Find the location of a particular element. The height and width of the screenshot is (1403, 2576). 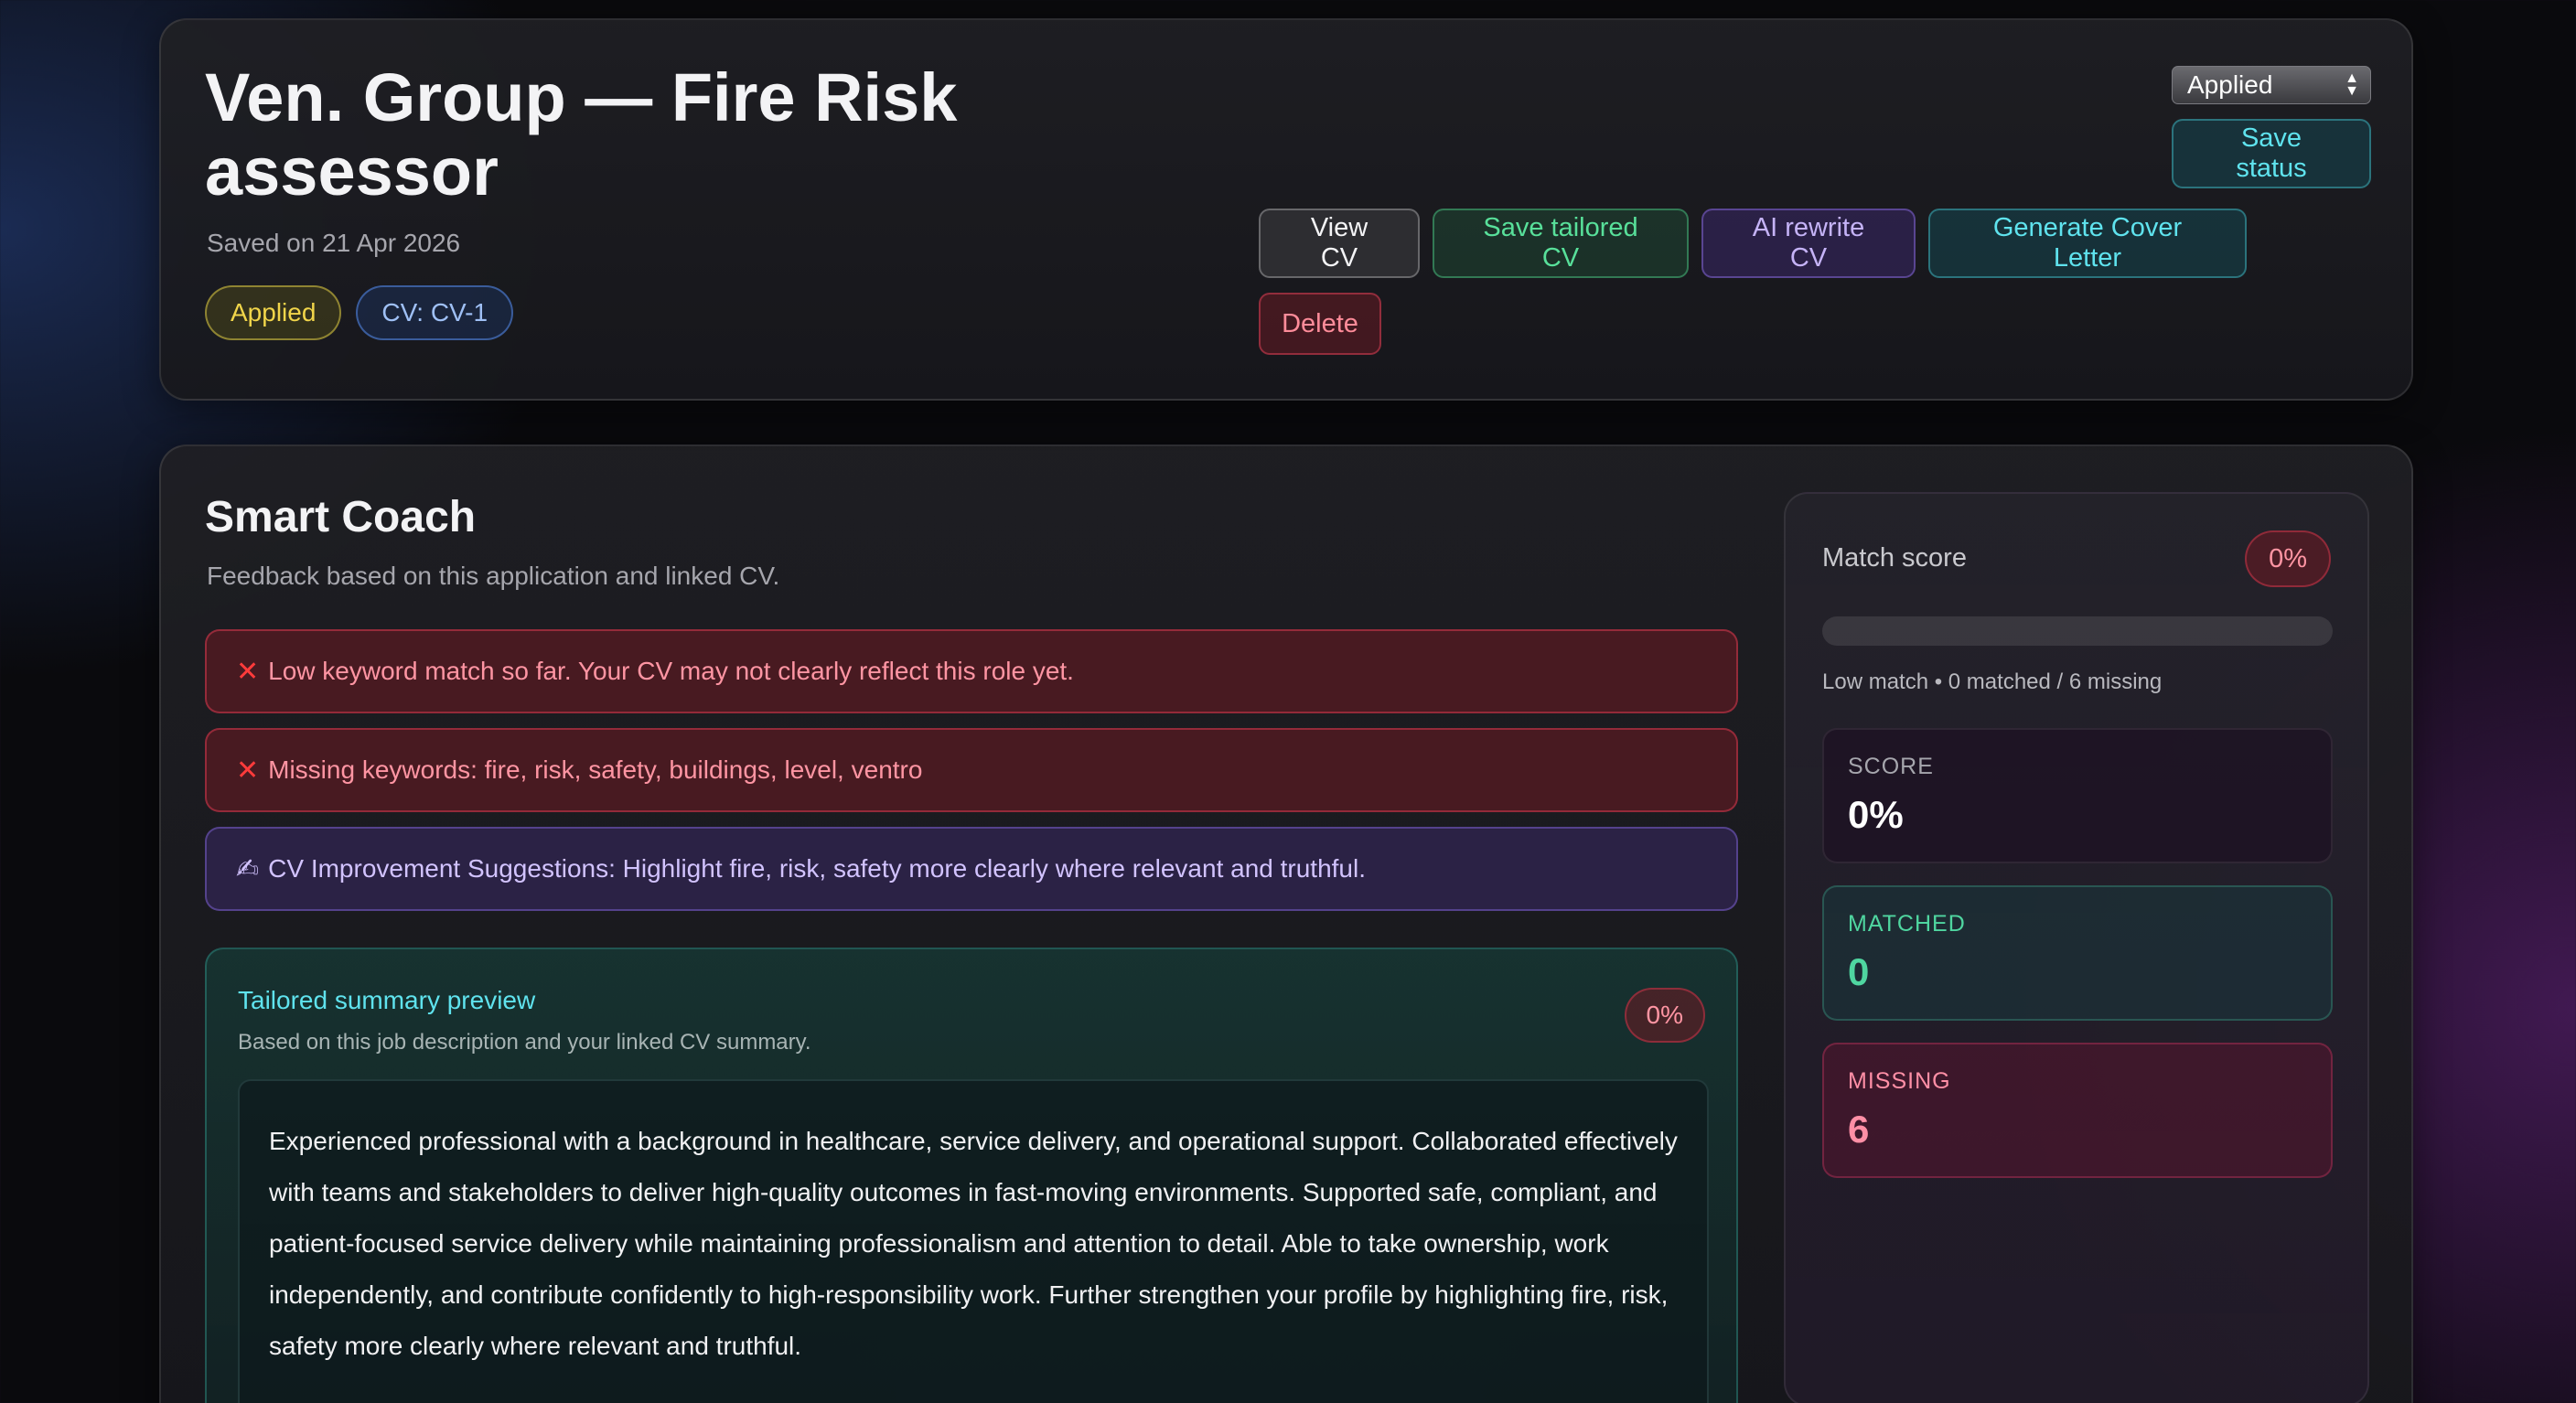

preview-title: Tailored summary preview is located at coordinates (387, 1000).